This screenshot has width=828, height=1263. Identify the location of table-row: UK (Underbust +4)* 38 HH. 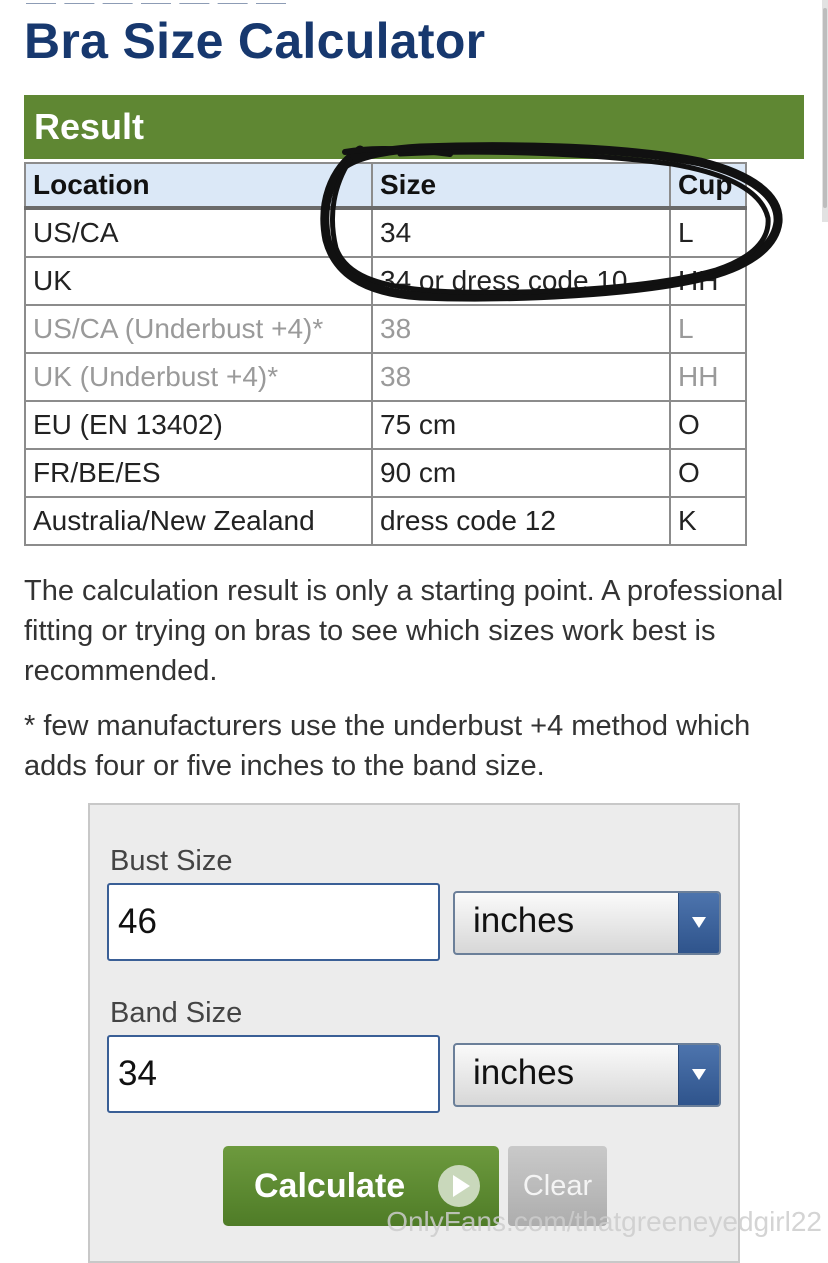
(385, 377).